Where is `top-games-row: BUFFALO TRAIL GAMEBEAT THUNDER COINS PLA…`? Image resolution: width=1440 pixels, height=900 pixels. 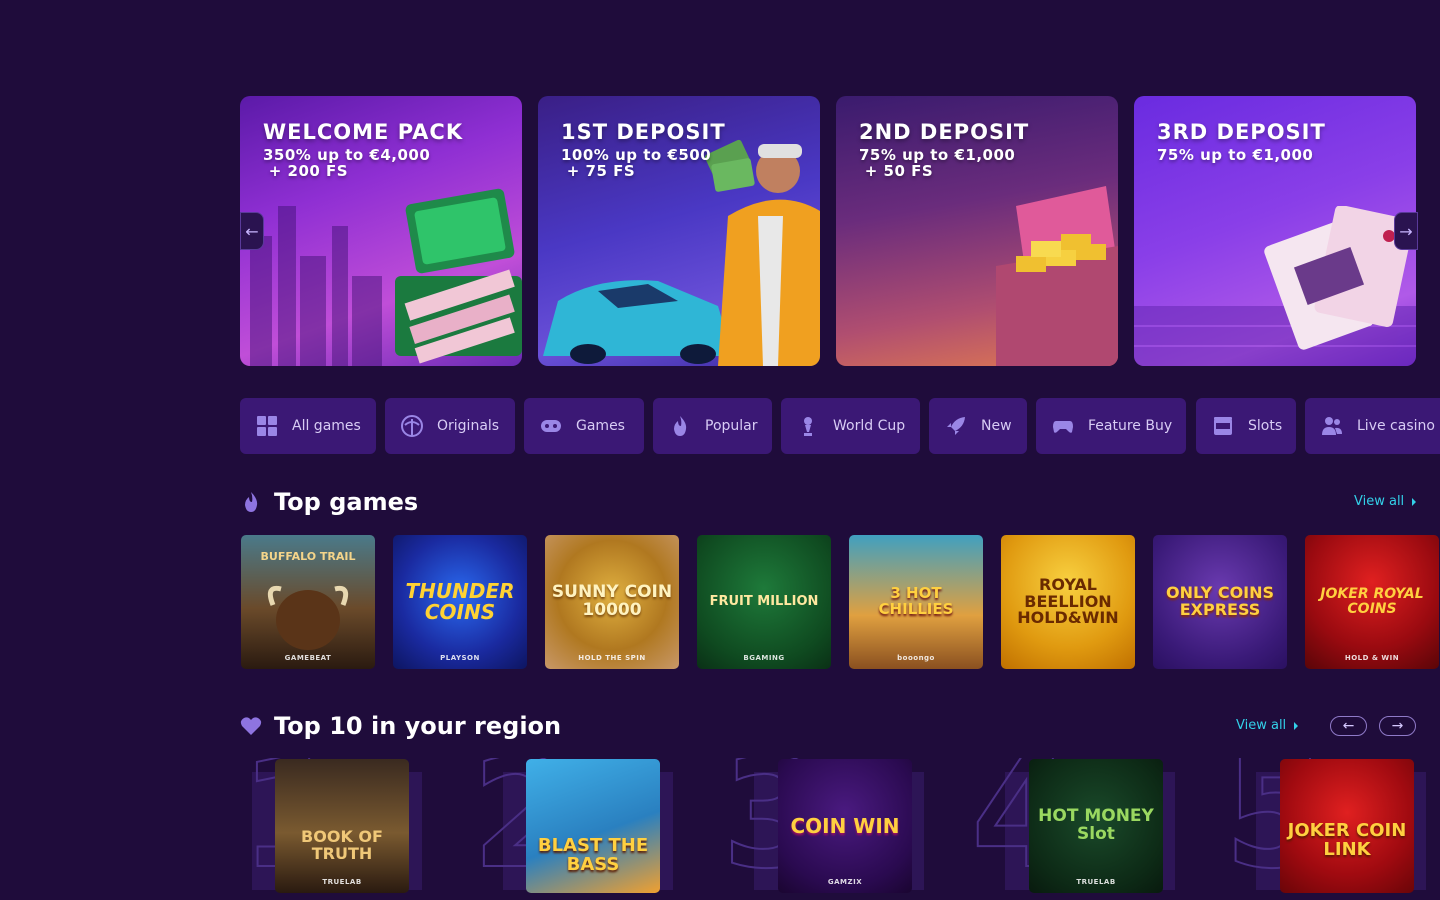
top-games-row: BUFFALO TRAIL GAMEBEAT THUNDER COINS PLA… is located at coordinates (840, 602).